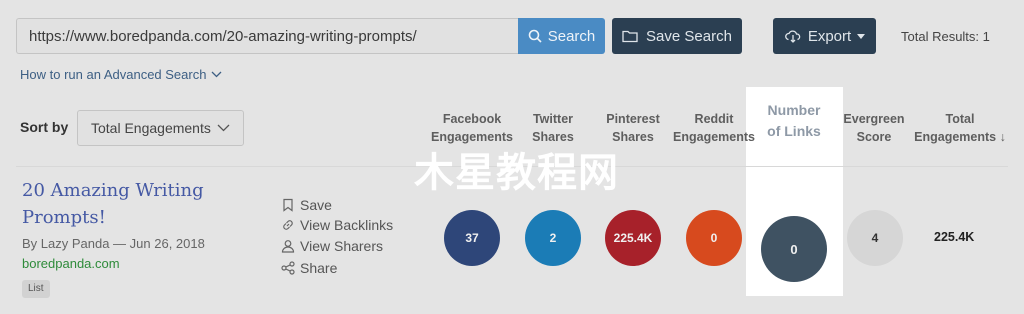  Describe the element at coordinates (714, 137) in the screenshot. I see `column-header-reddit-line2: Engagements` at that location.